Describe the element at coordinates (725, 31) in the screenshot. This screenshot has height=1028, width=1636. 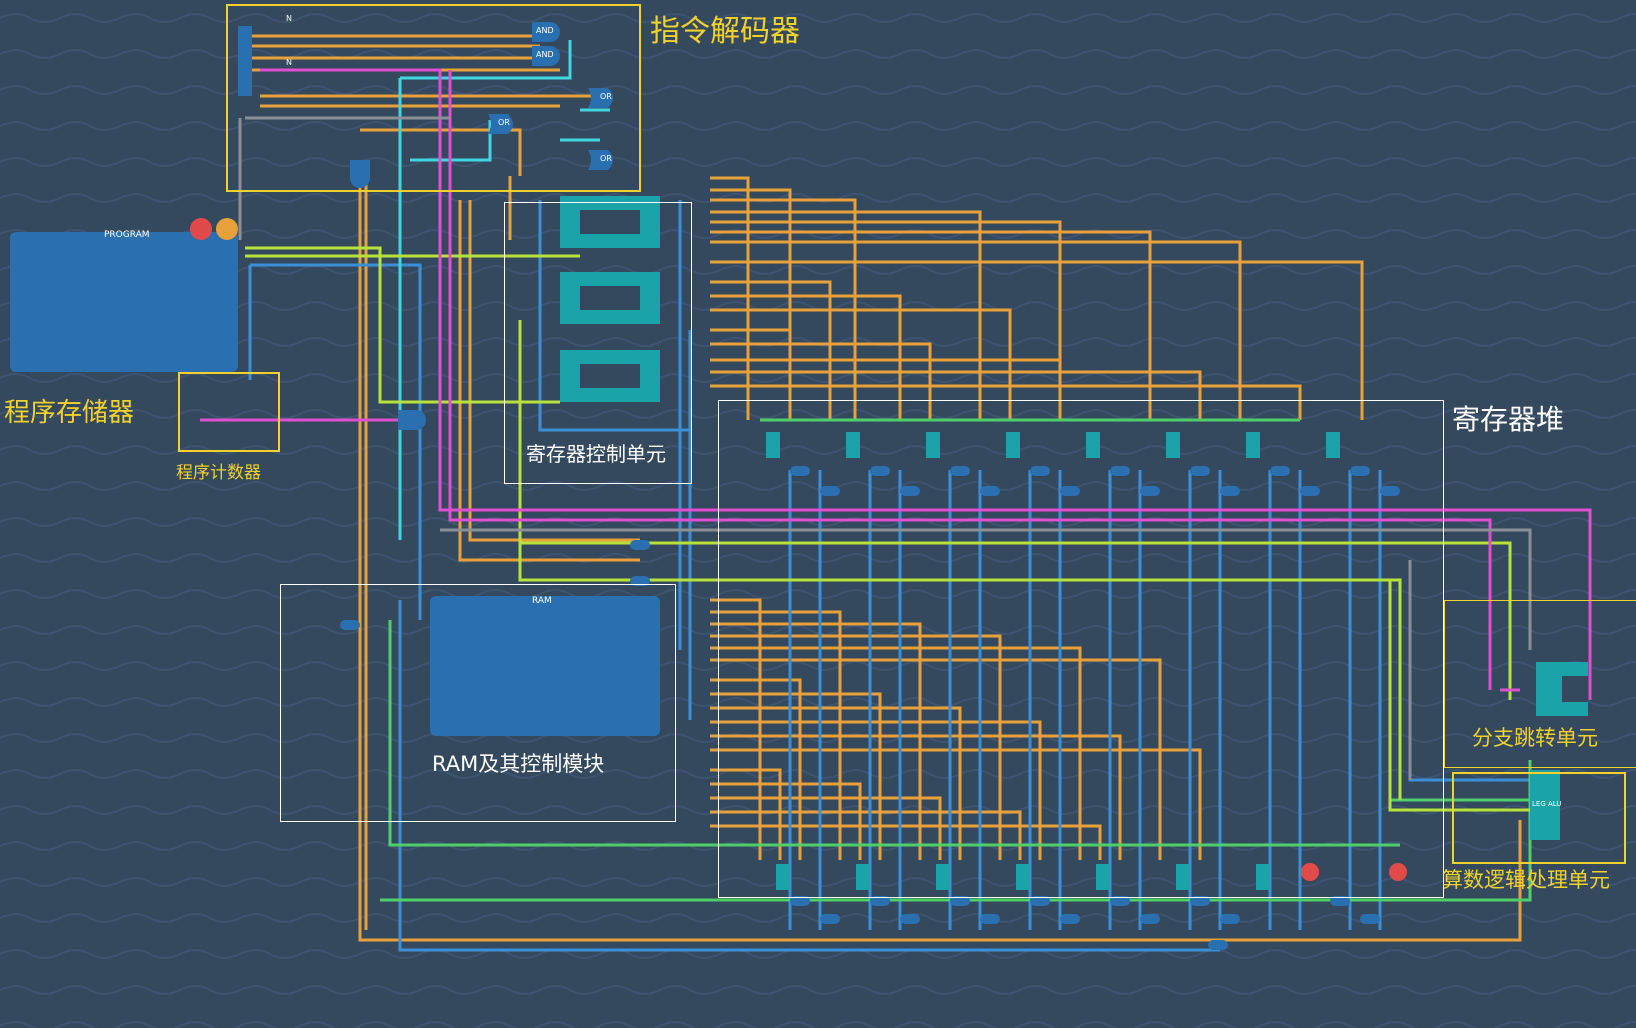
I see `label-instruction-decoder: 指令解码器` at that location.